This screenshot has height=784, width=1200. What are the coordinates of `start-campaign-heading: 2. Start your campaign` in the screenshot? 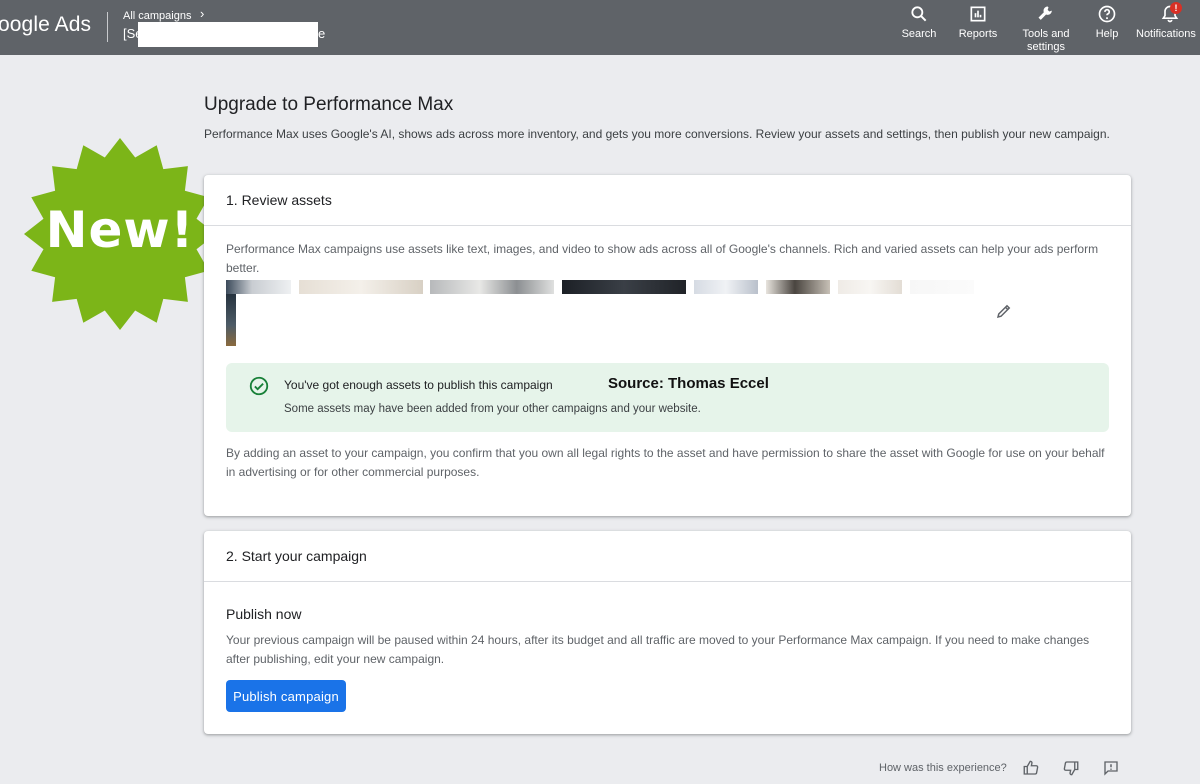 It's located at (667, 556).